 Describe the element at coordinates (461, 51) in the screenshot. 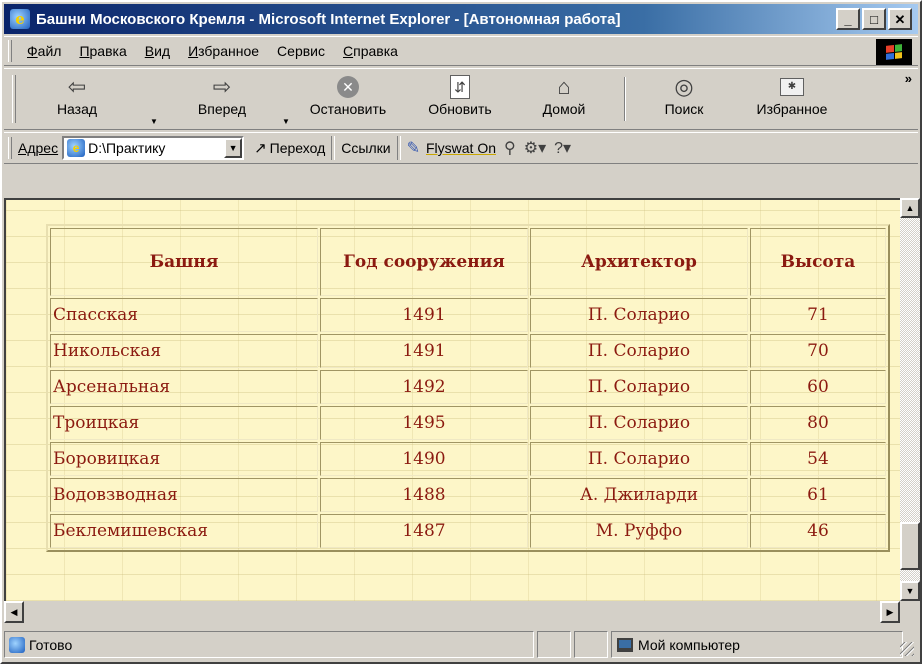

I see `menu-bar: Файл Правка Вид Избранное Сервис Справка` at that location.